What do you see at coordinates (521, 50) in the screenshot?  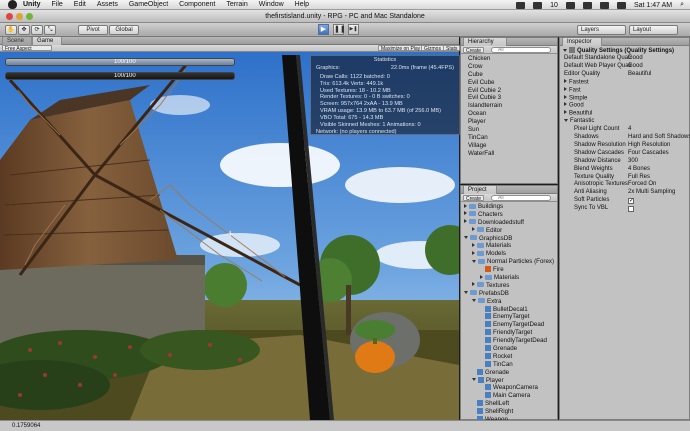 I see `hierarchy-search-input: All` at bounding box center [521, 50].